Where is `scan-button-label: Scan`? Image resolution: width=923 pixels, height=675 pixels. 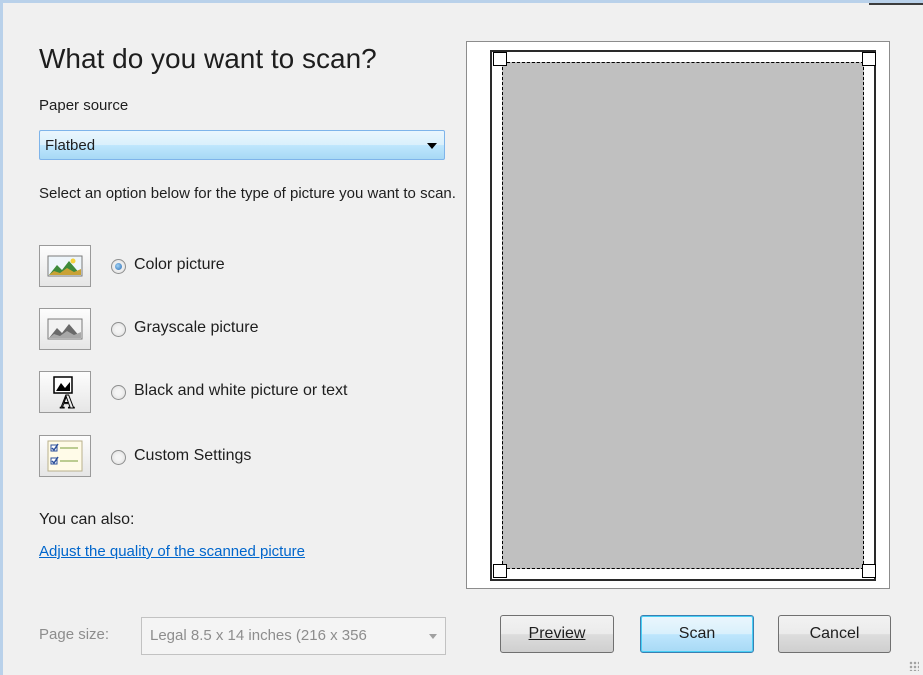
scan-button-label: Scan is located at coordinates (697, 633).